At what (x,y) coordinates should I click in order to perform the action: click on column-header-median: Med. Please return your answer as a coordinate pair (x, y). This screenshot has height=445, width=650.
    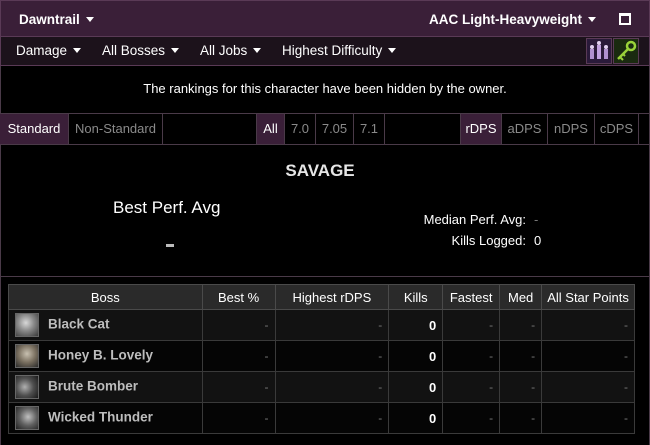
    Looking at the image, I should click on (521, 297).